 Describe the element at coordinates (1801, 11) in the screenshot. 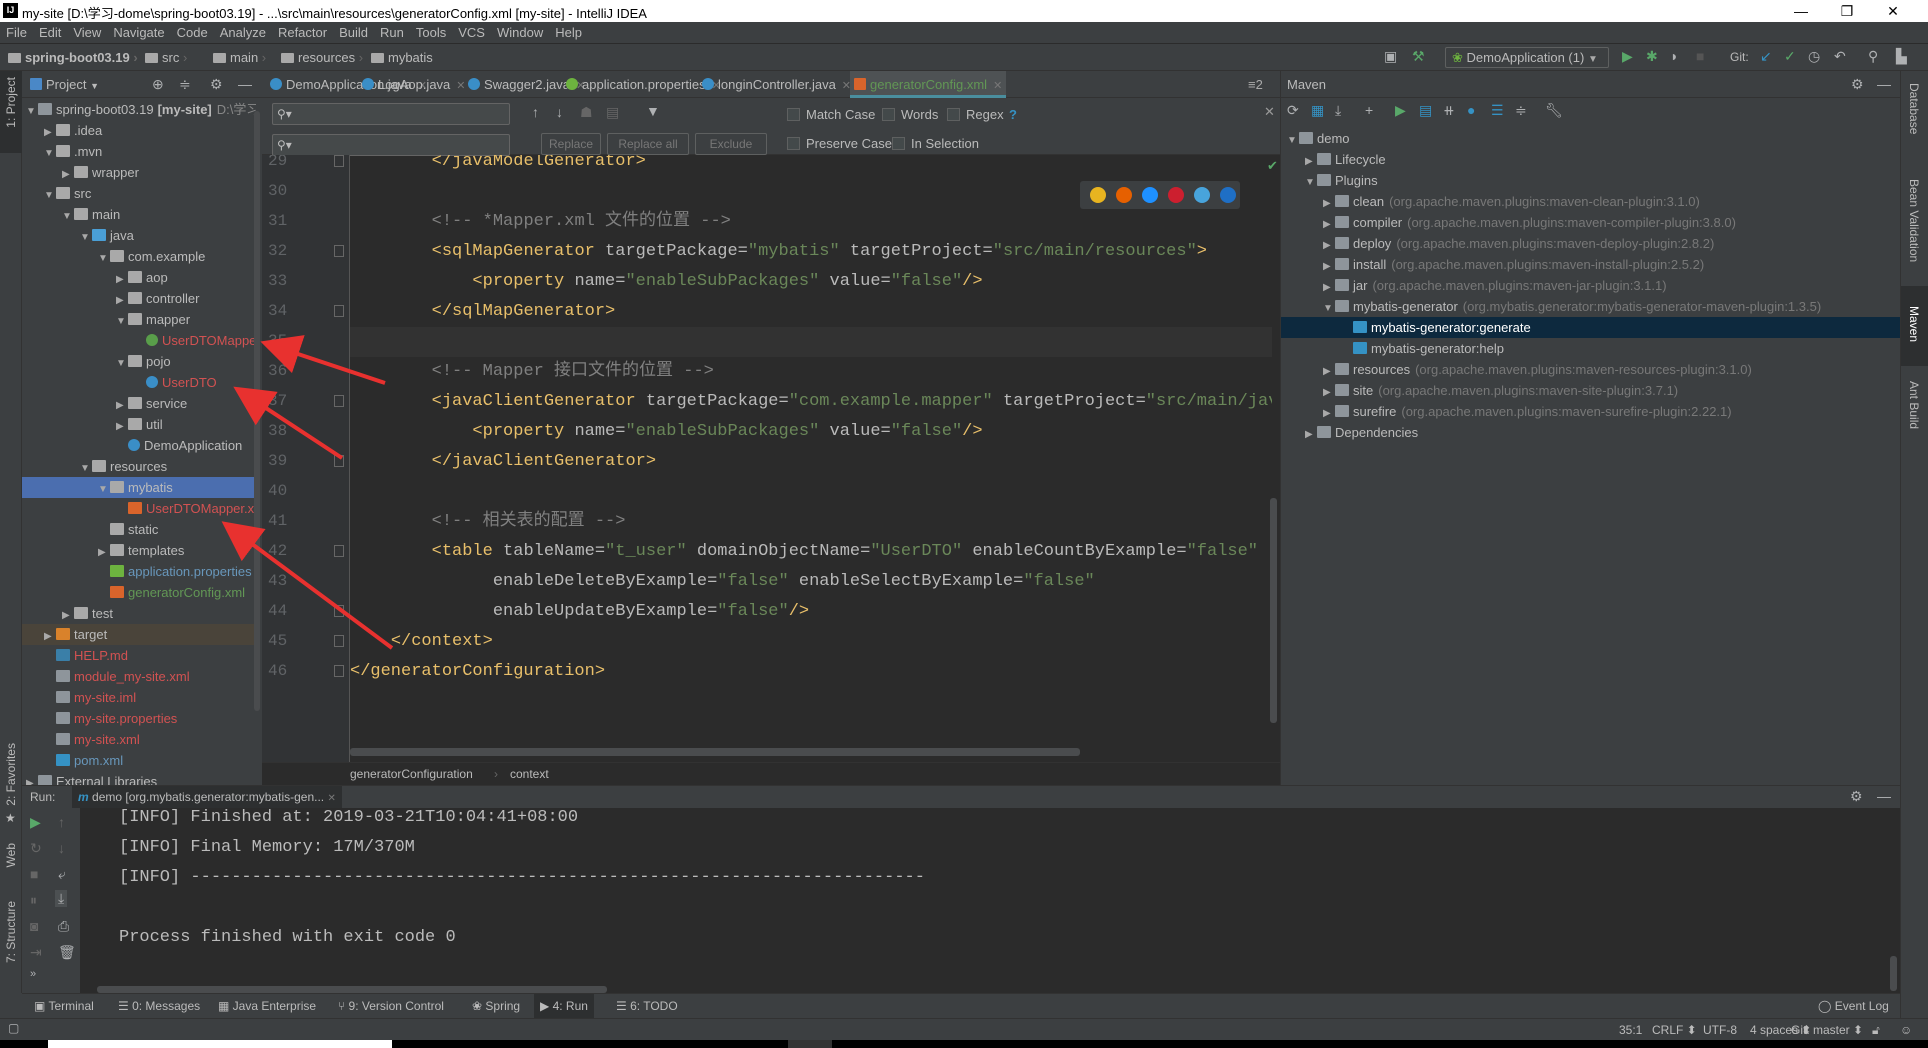

I see `minimize-button: —` at that location.